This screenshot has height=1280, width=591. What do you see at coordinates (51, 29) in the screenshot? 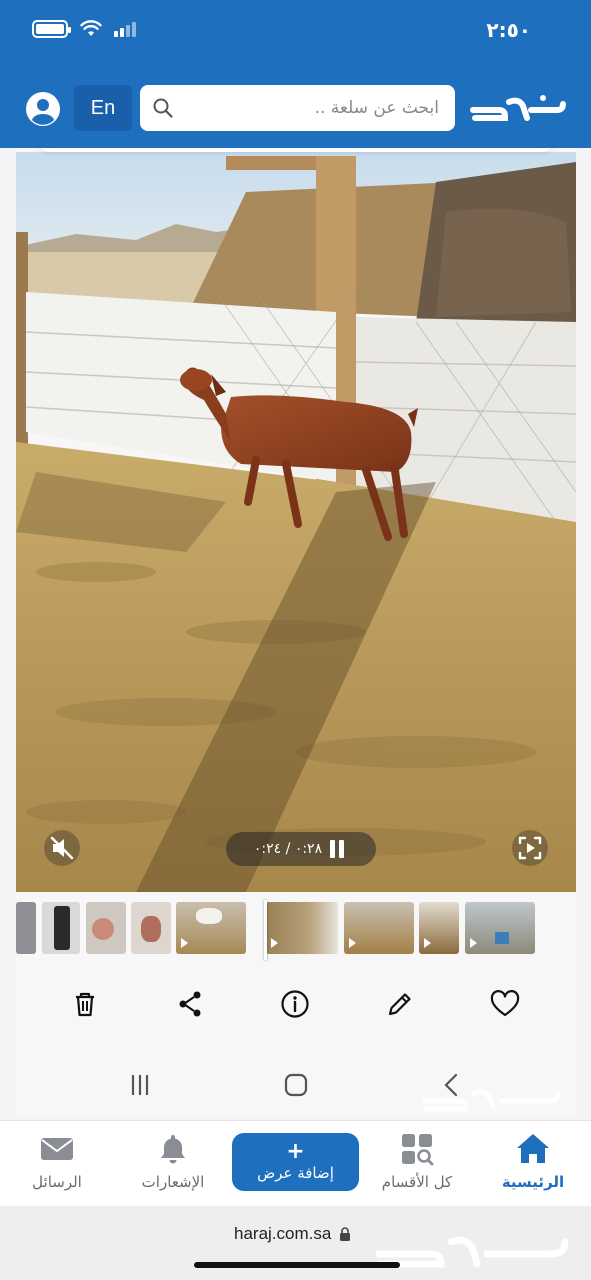
I see `battery-icon` at bounding box center [51, 29].